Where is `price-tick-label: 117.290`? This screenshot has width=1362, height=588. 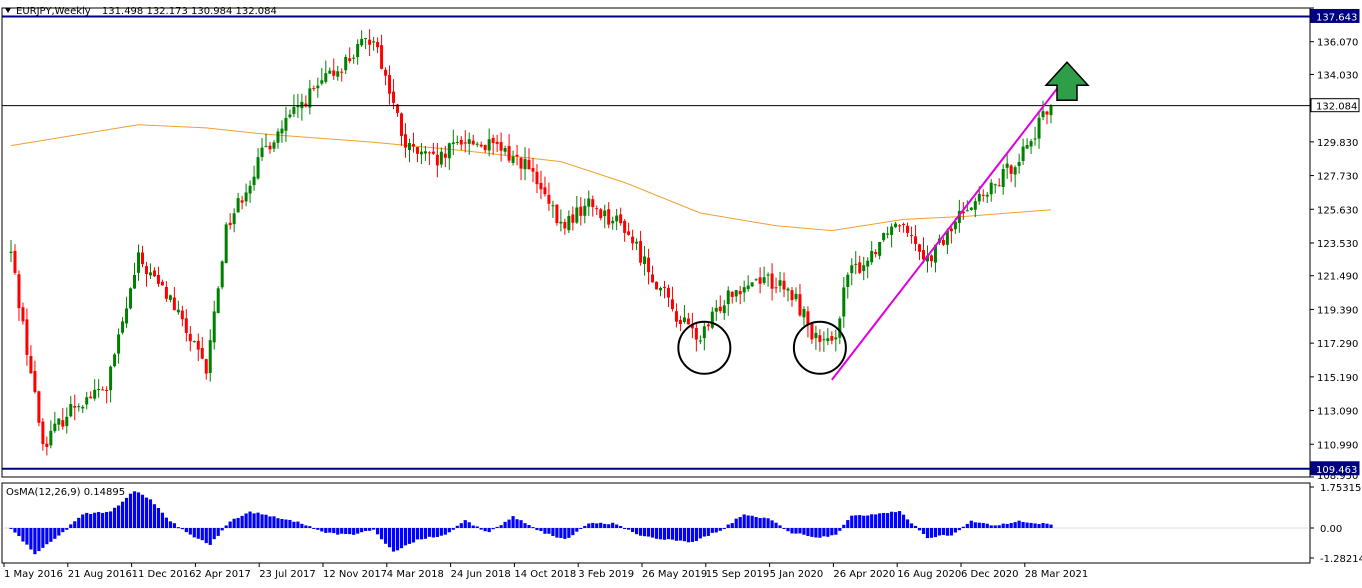
price-tick-label: 117.290 is located at coordinates (1337, 344).